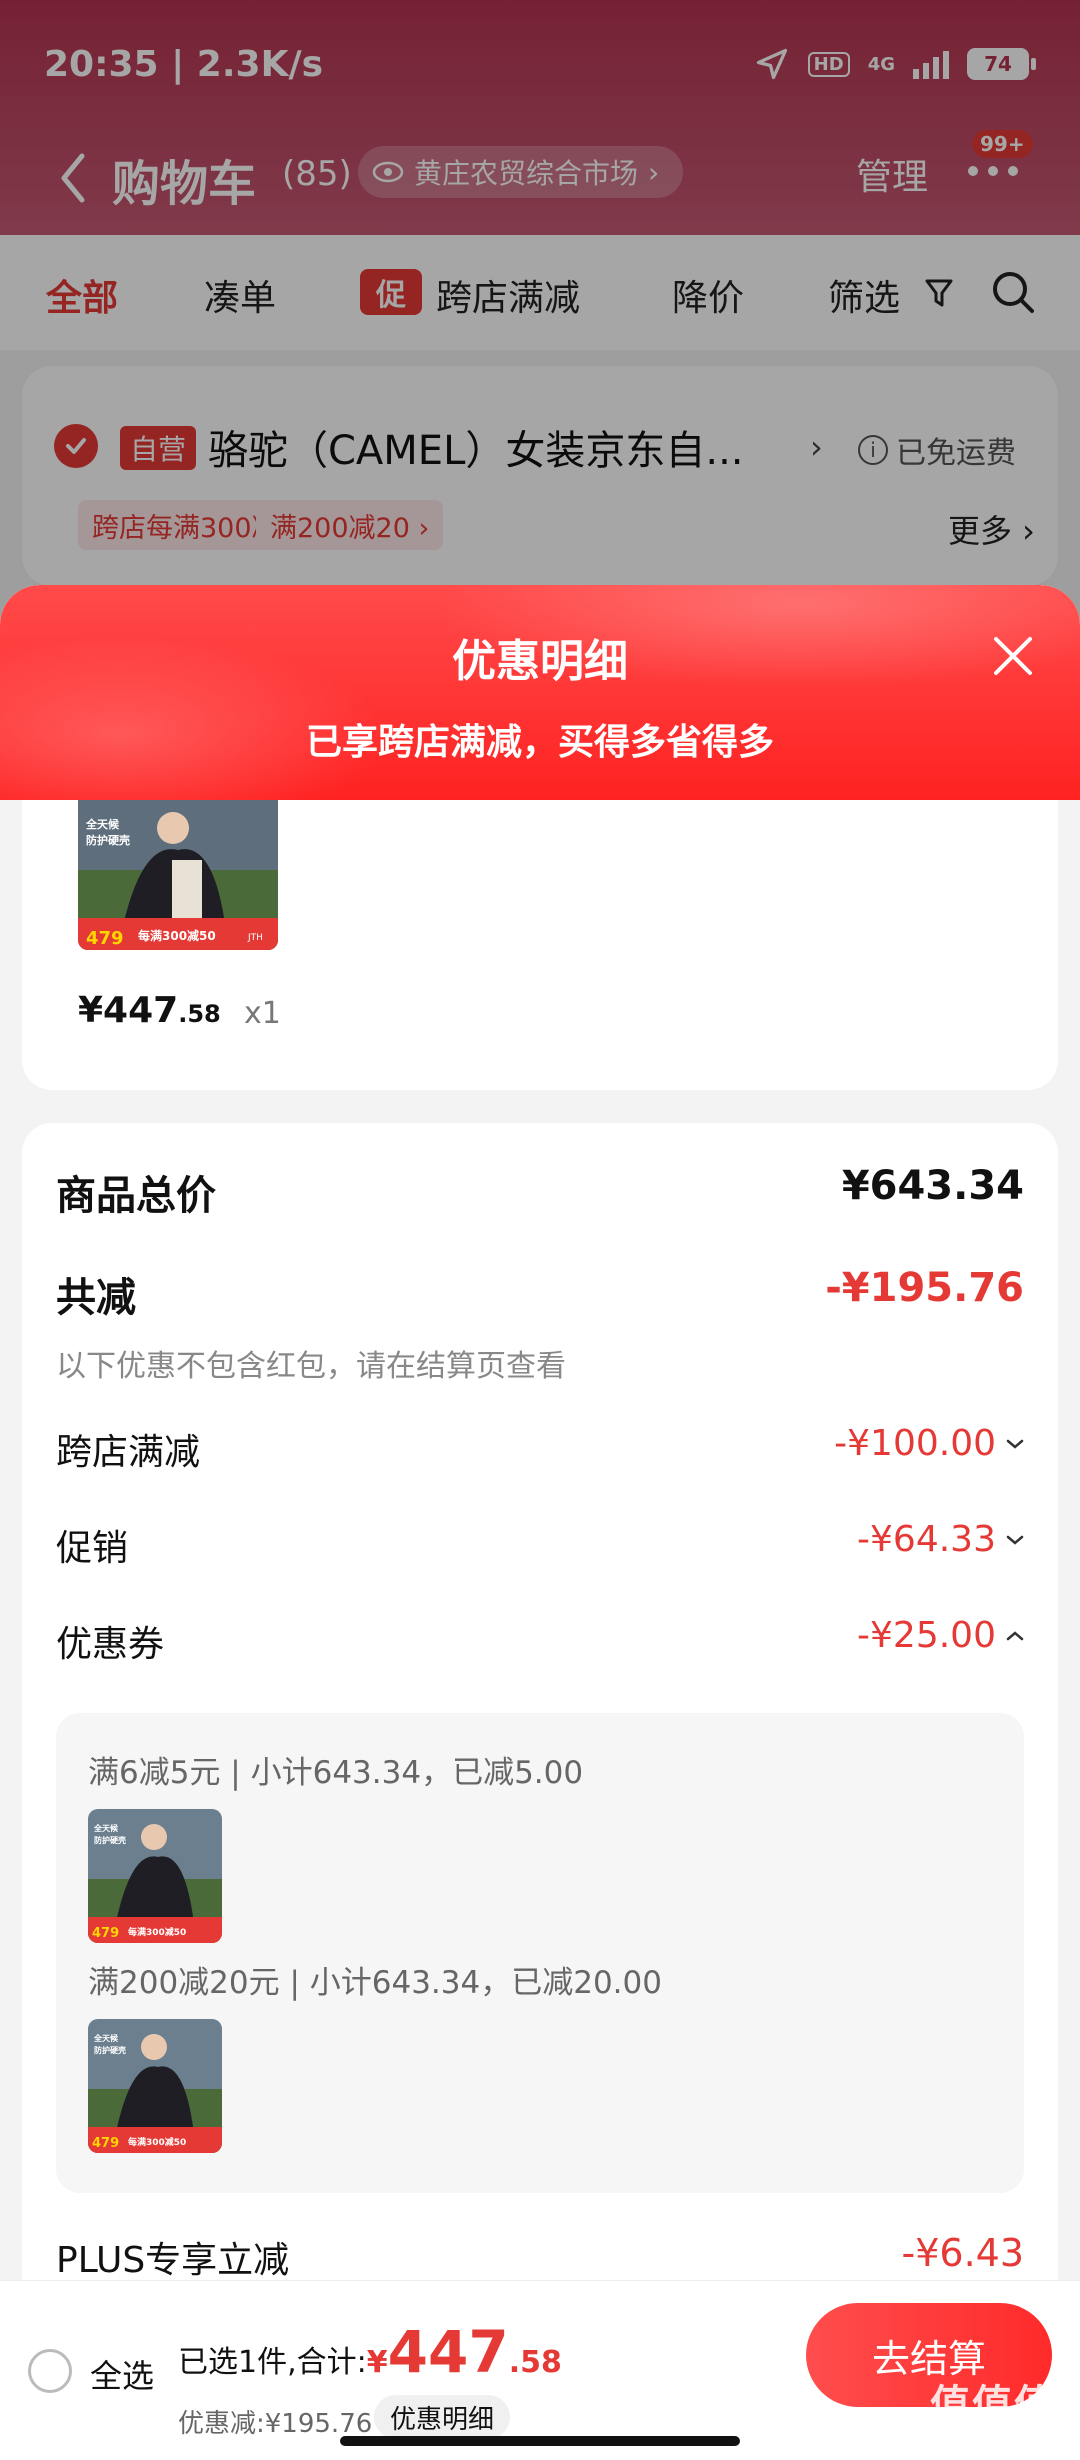 The image size is (1080, 2460). I want to click on total-price-value: ¥643.34, so click(932, 1186).